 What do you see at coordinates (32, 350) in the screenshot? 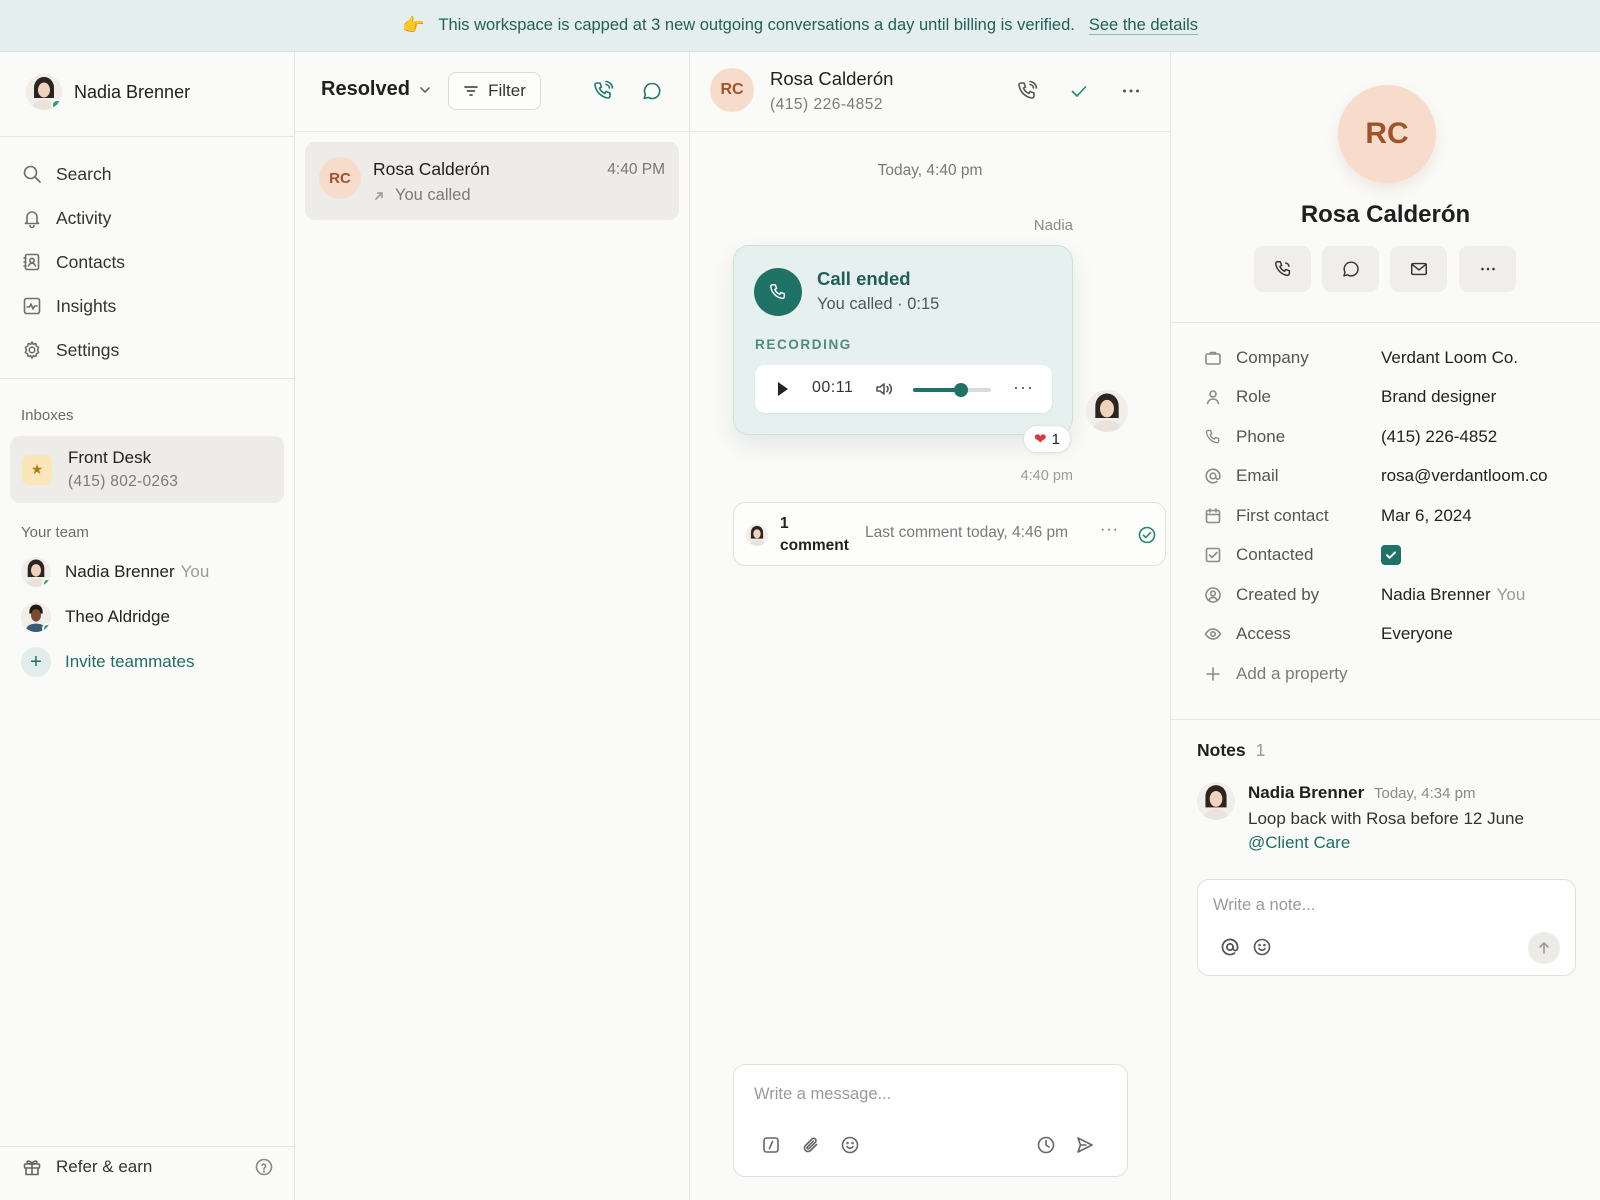
I see `gear-icon` at bounding box center [32, 350].